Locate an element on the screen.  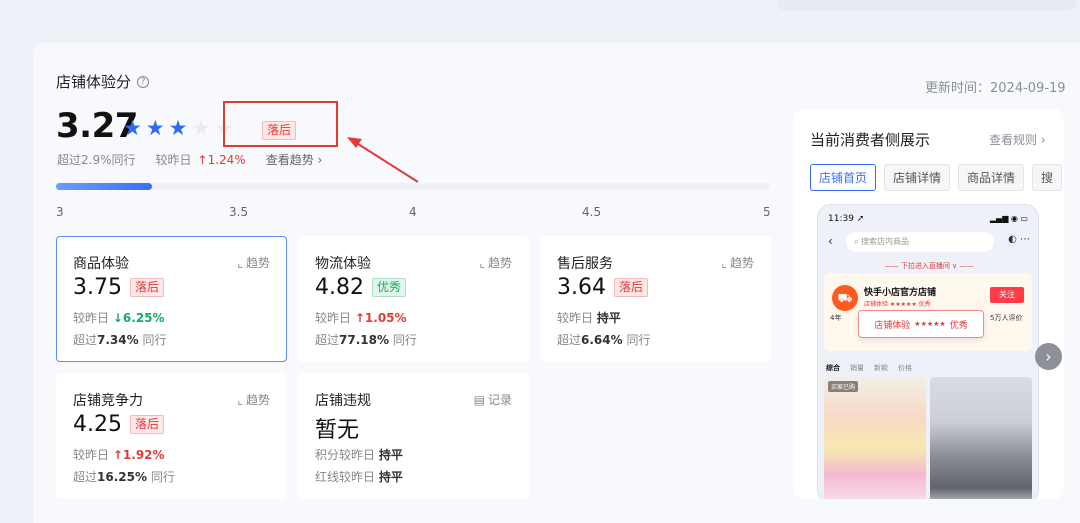
annotation-arrow is located at coordinates (383, 160).